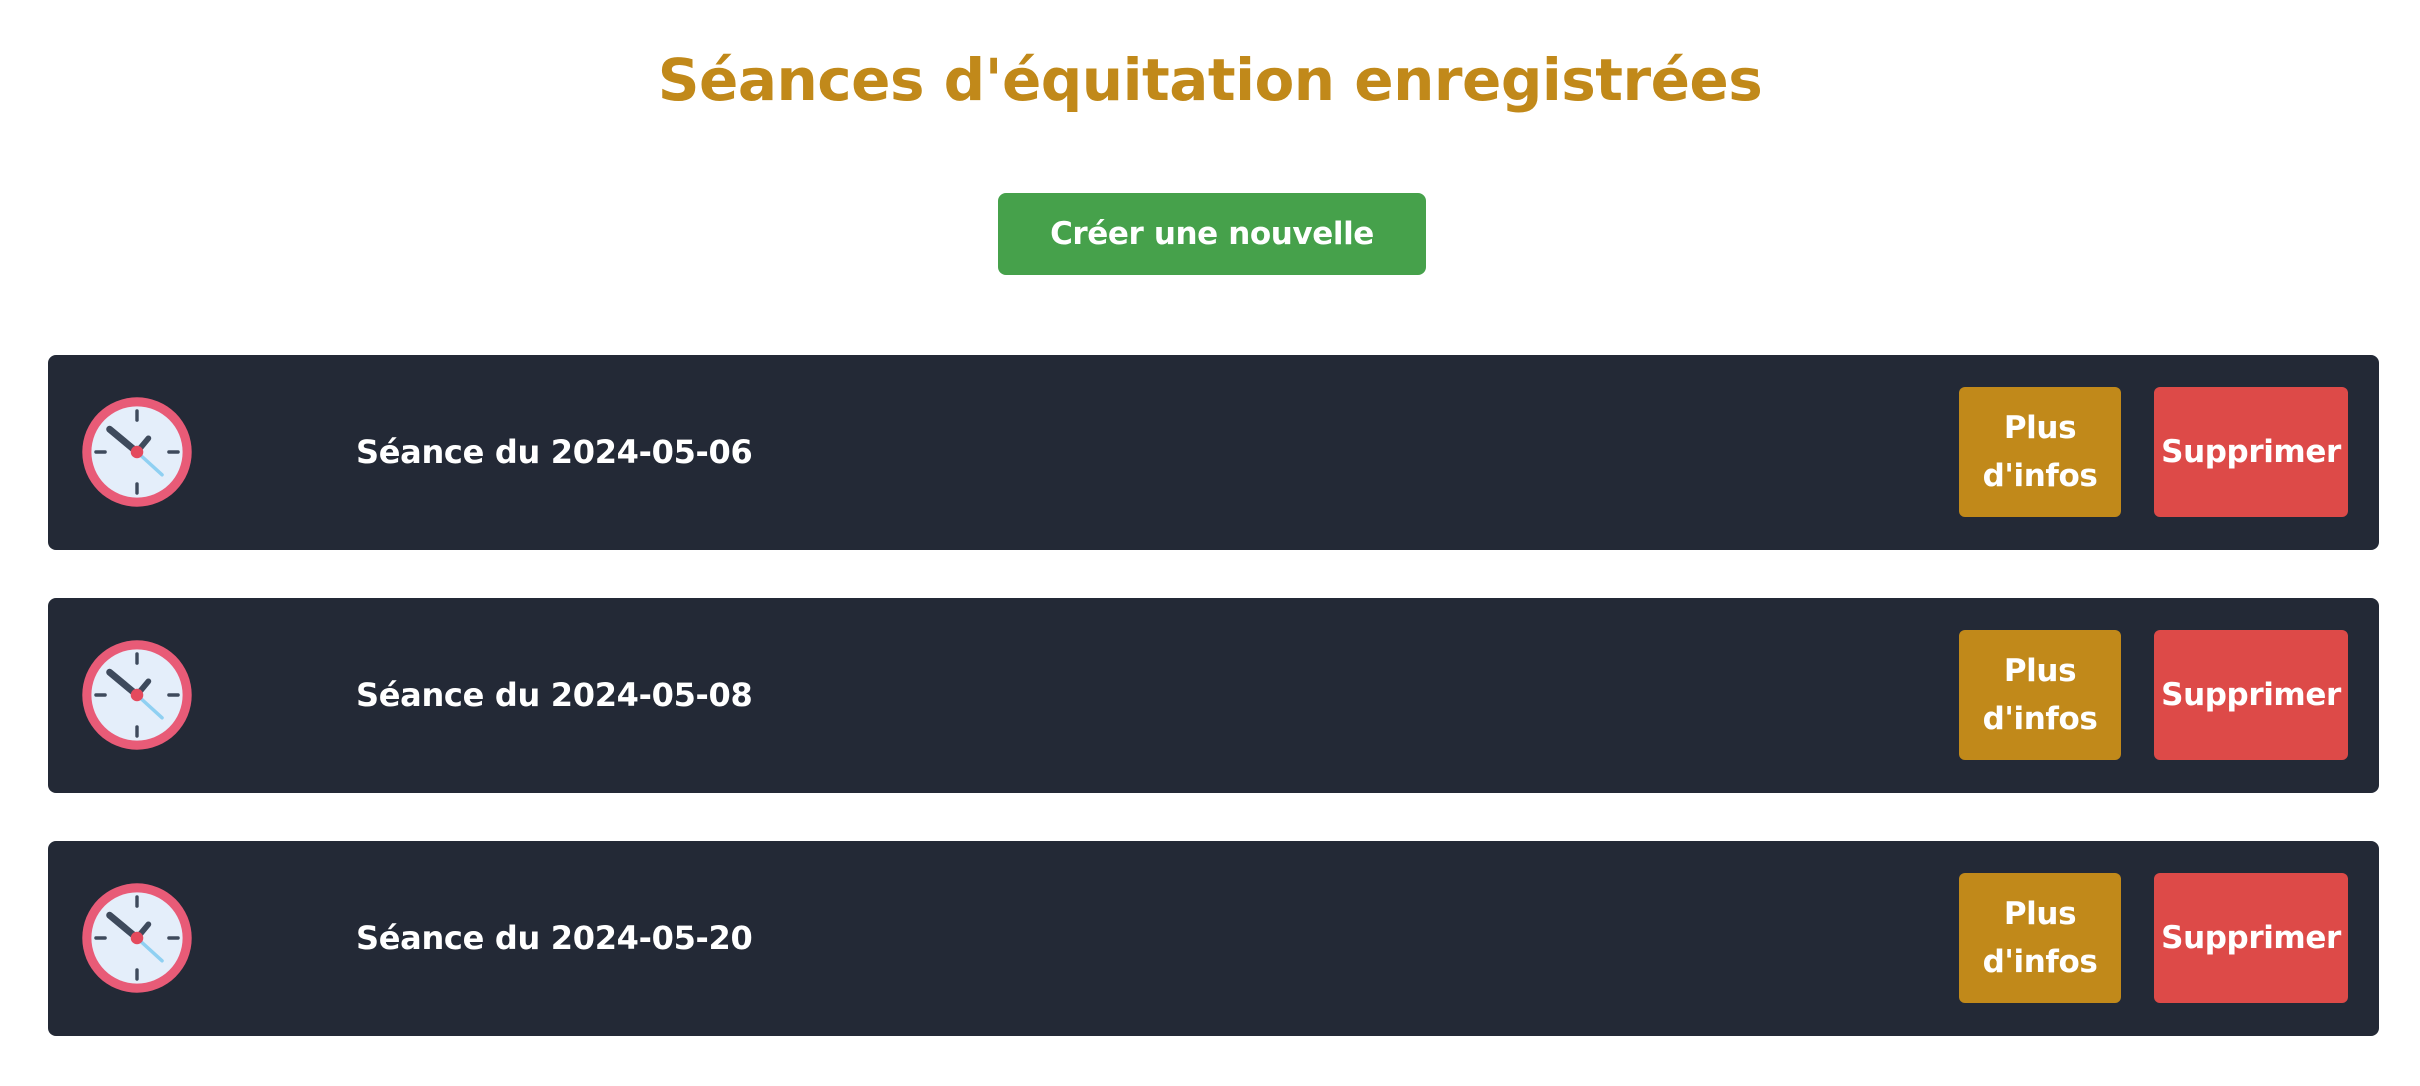  Describe the element at coordinates (1212, 263) in the screenshot. I see `create-session-button: Créer une nouvelle séance` at that location.